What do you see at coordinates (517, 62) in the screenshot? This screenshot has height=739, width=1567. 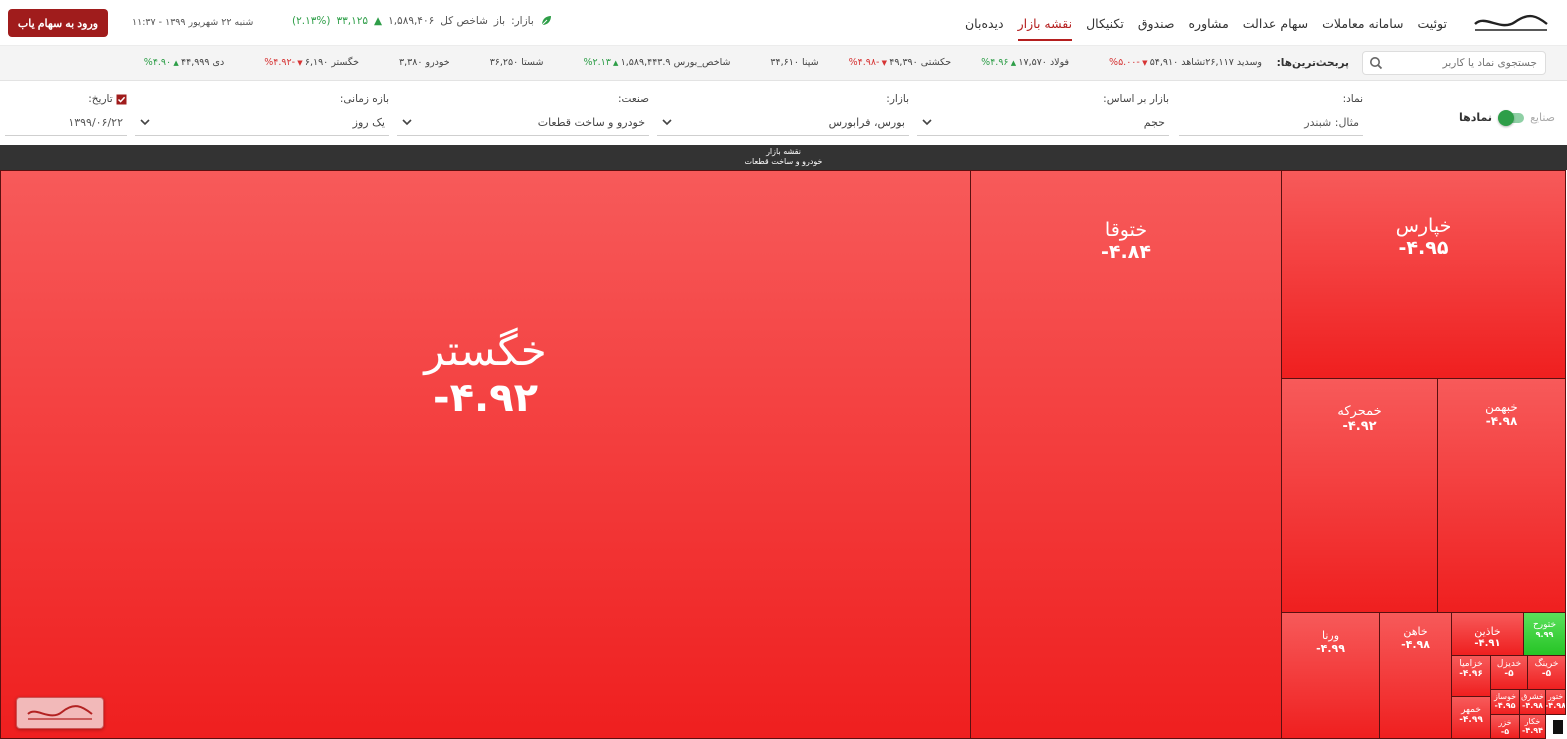 I see `ticker-item: شستا ۳۶,۲۵۰` at bounding box center [517, 62].